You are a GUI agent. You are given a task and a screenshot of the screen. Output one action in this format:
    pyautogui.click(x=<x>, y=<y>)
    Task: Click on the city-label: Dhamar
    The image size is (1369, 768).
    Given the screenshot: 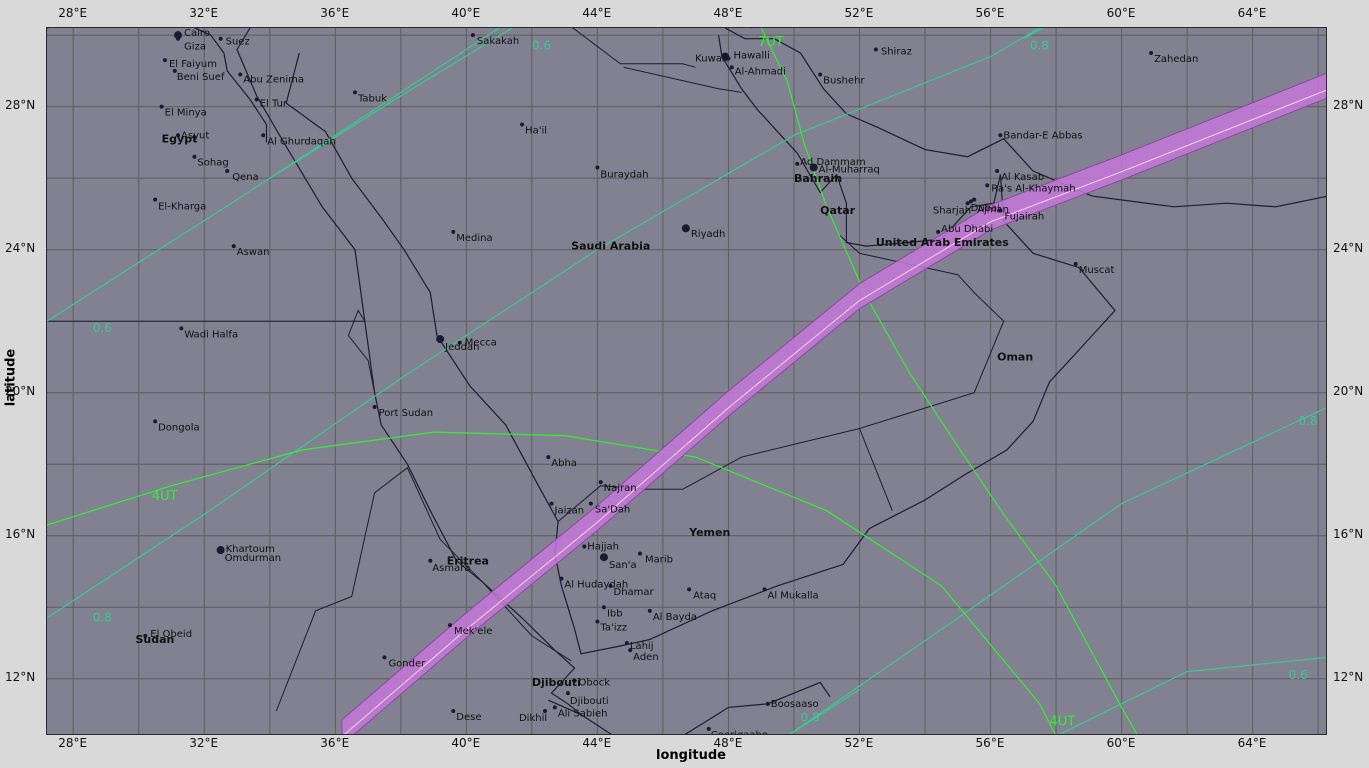 What is the action you would take?
    pyautogui.click(x=634, y=592)
    